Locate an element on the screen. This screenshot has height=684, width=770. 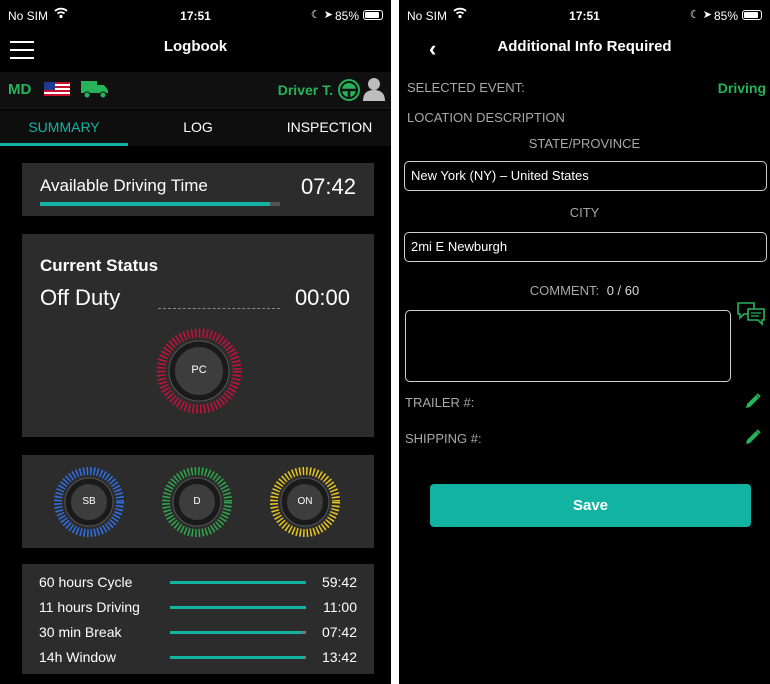
page-title: Logbook is located at coordinates (195, 46).